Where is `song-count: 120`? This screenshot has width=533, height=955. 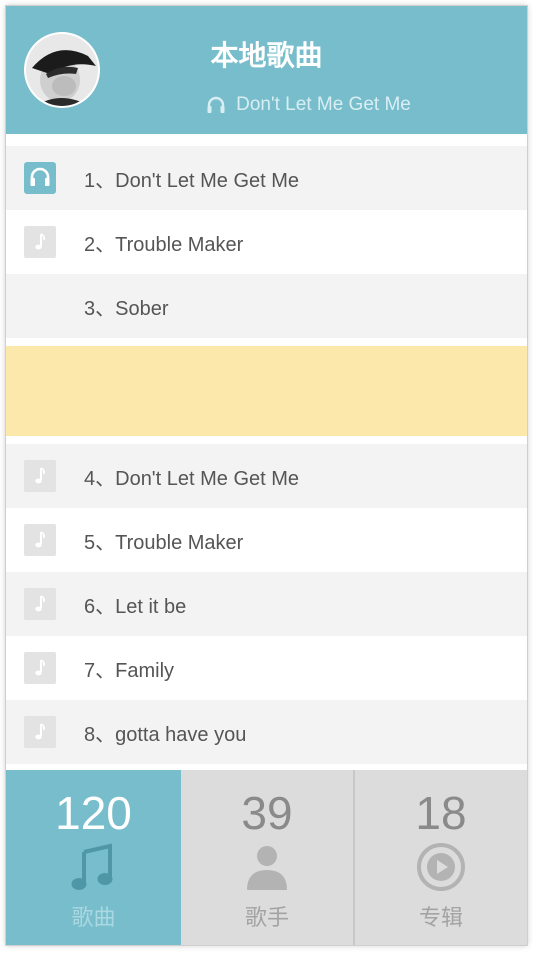 song-count: 120 is located at coordinates (93, 813).